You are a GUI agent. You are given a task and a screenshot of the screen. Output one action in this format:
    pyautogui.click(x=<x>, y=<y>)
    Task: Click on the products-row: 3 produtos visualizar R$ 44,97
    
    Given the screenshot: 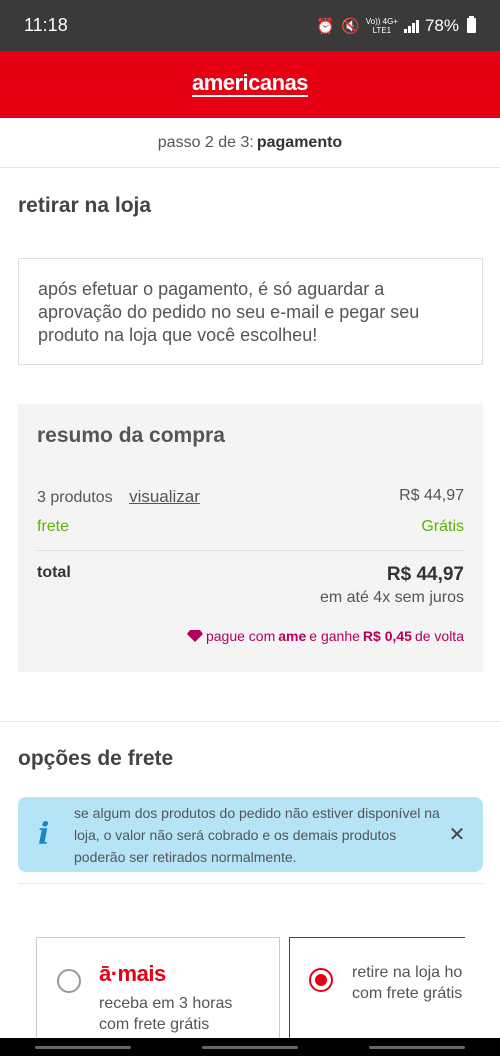 What is the action you would take?
    pyautogui.click(x=250, y=497)
    